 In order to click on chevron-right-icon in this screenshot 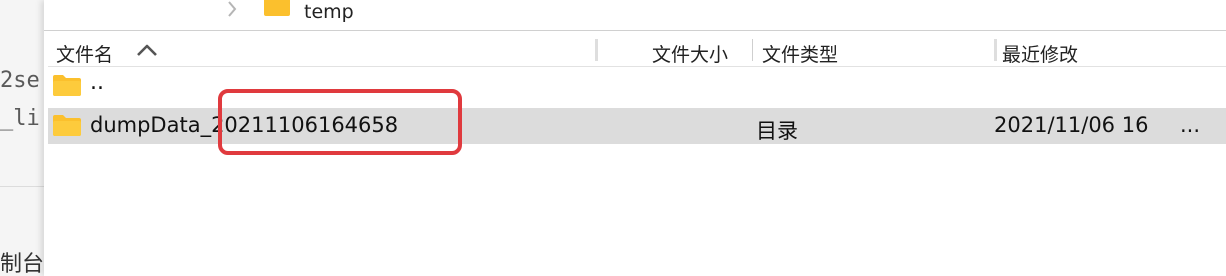, I will do `click(232, 11)`.